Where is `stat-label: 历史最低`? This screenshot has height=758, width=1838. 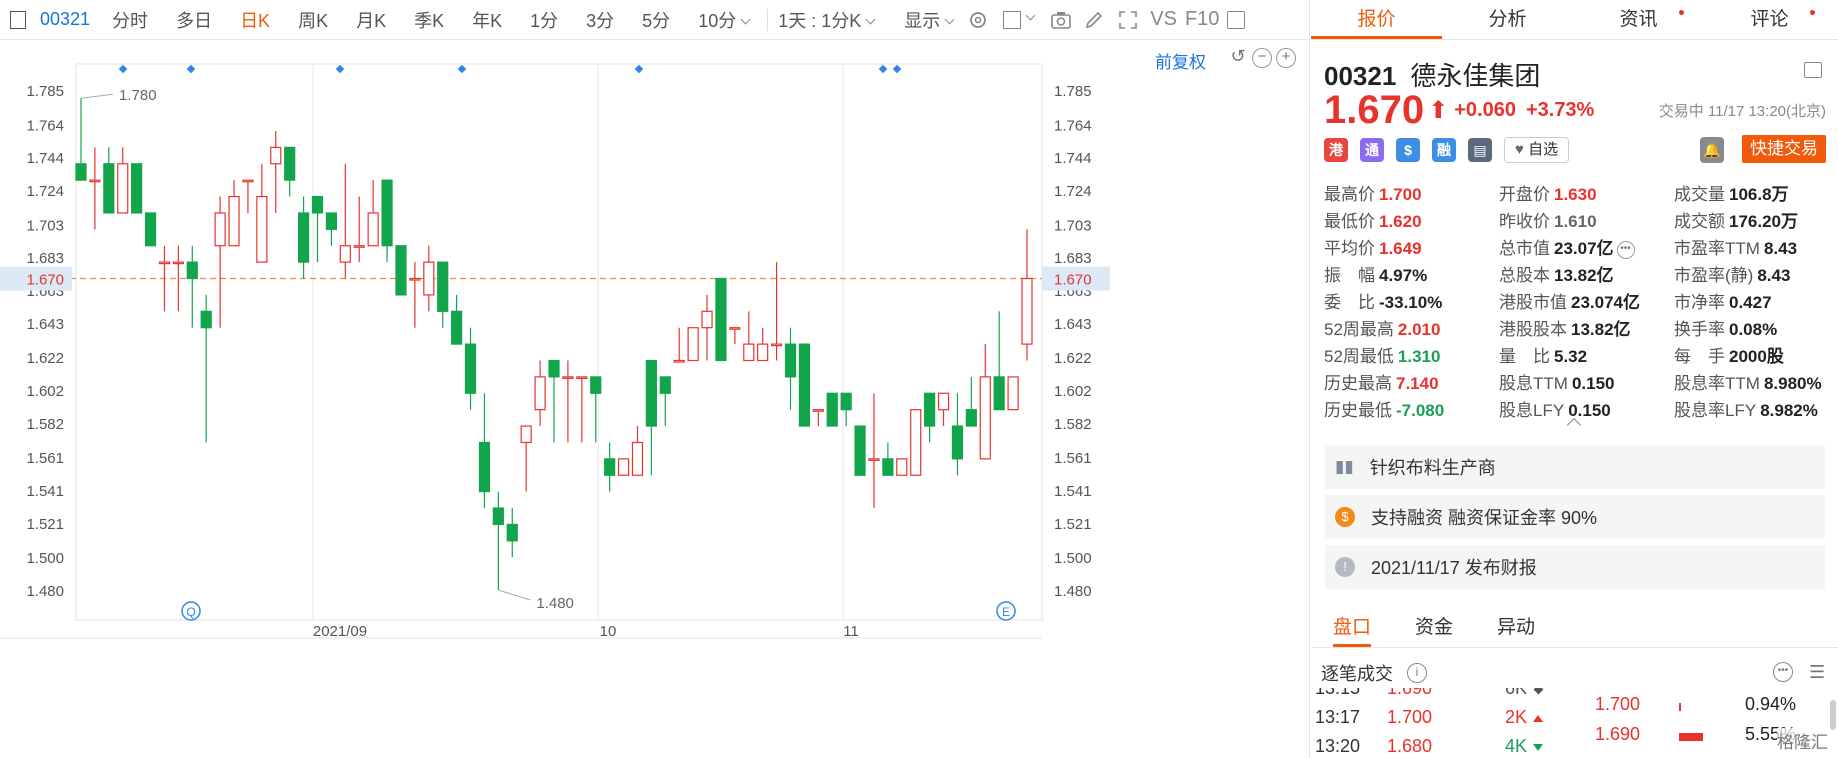
stat-label: 历史最低 is located at coordinates (1358, 410).